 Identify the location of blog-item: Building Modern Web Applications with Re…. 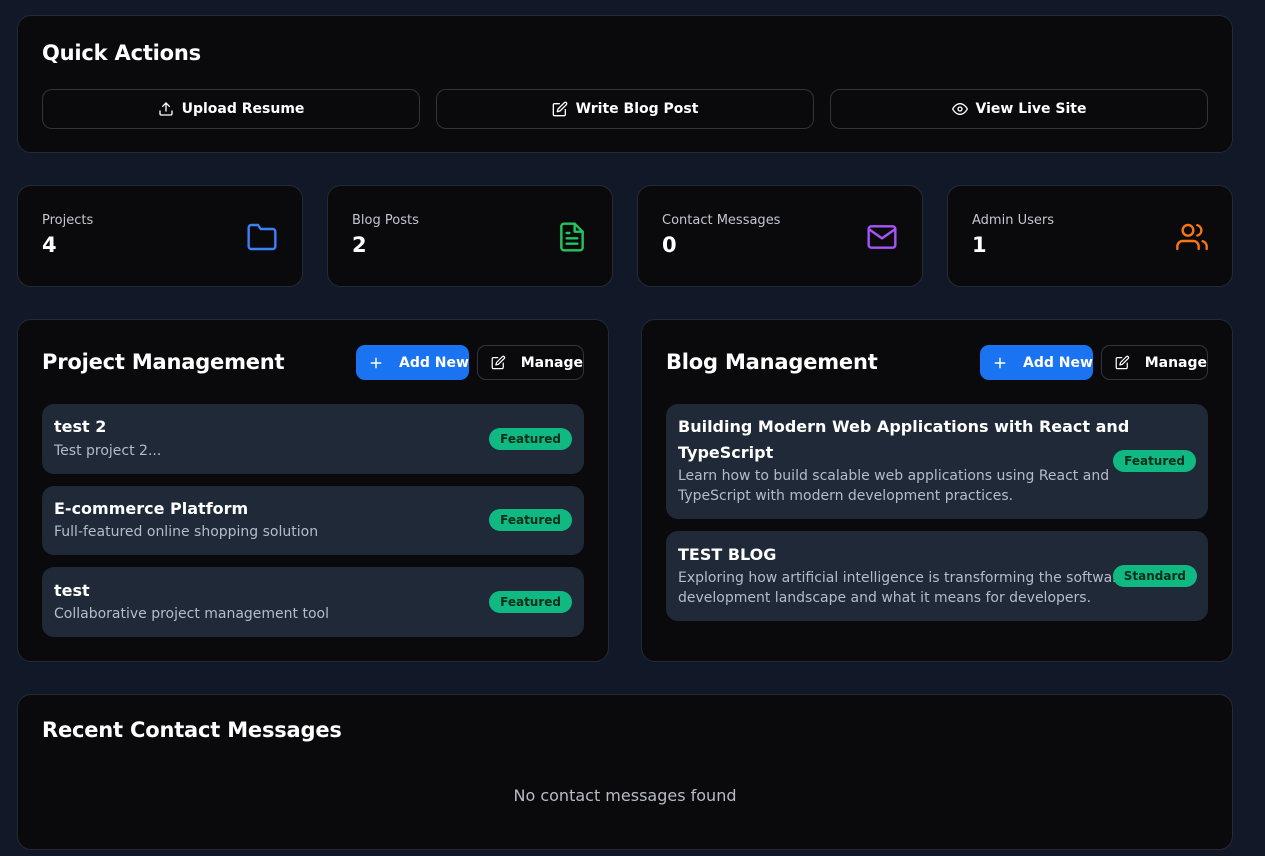
(937, 461).